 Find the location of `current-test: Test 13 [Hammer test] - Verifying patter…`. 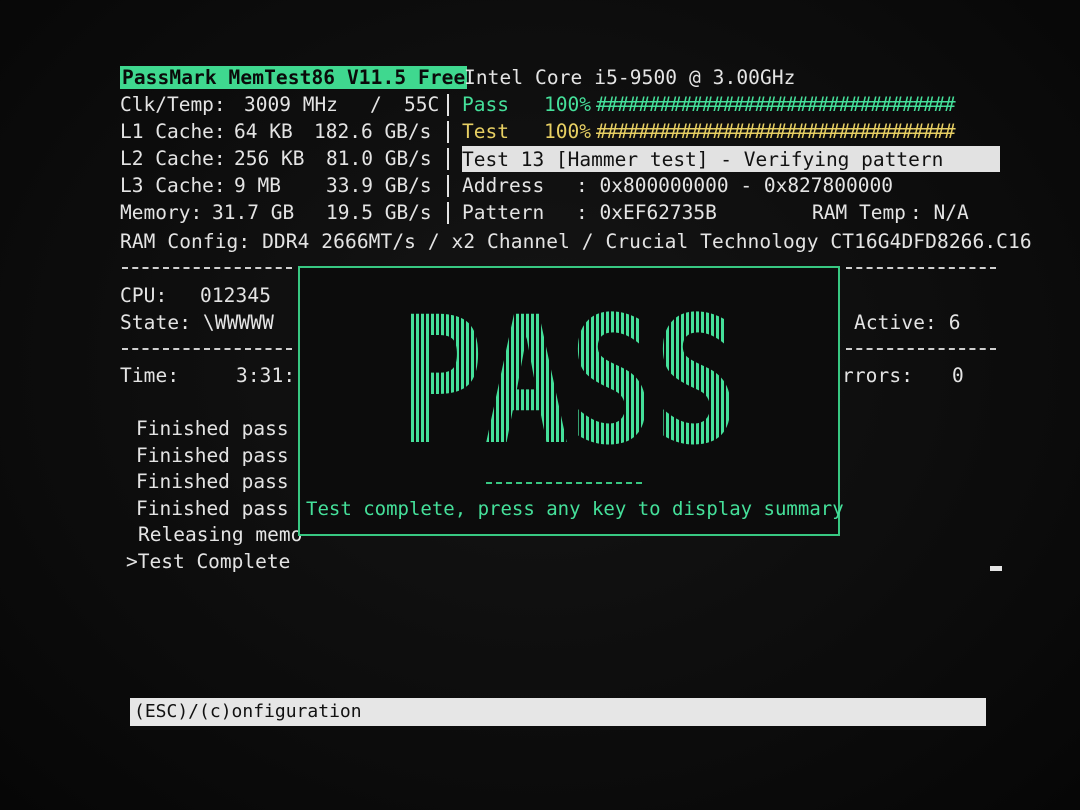

current-test: Test 13 [Hammer test] - Verifying patter… is located at coordinates (703, 159).